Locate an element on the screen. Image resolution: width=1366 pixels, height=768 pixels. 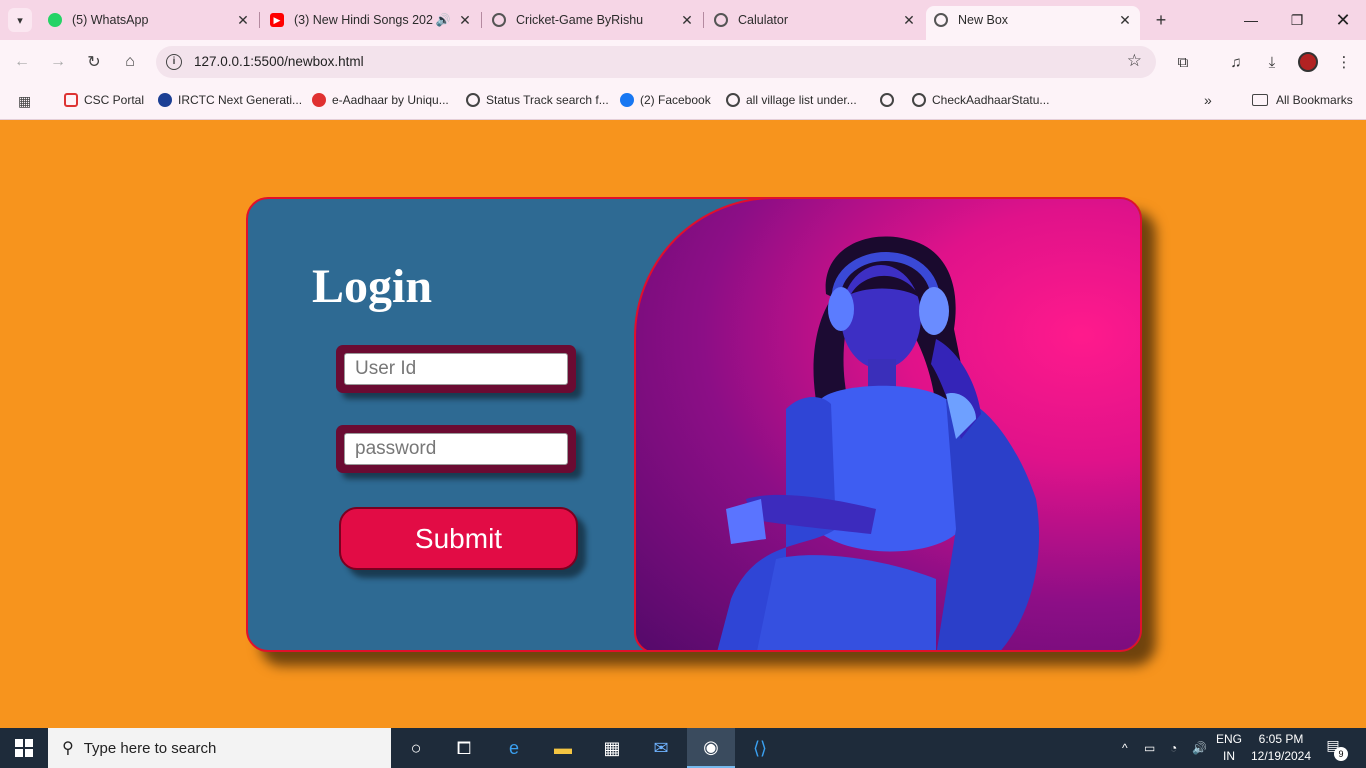
network-icon: ◔ is located at coordinates (1173, 748).